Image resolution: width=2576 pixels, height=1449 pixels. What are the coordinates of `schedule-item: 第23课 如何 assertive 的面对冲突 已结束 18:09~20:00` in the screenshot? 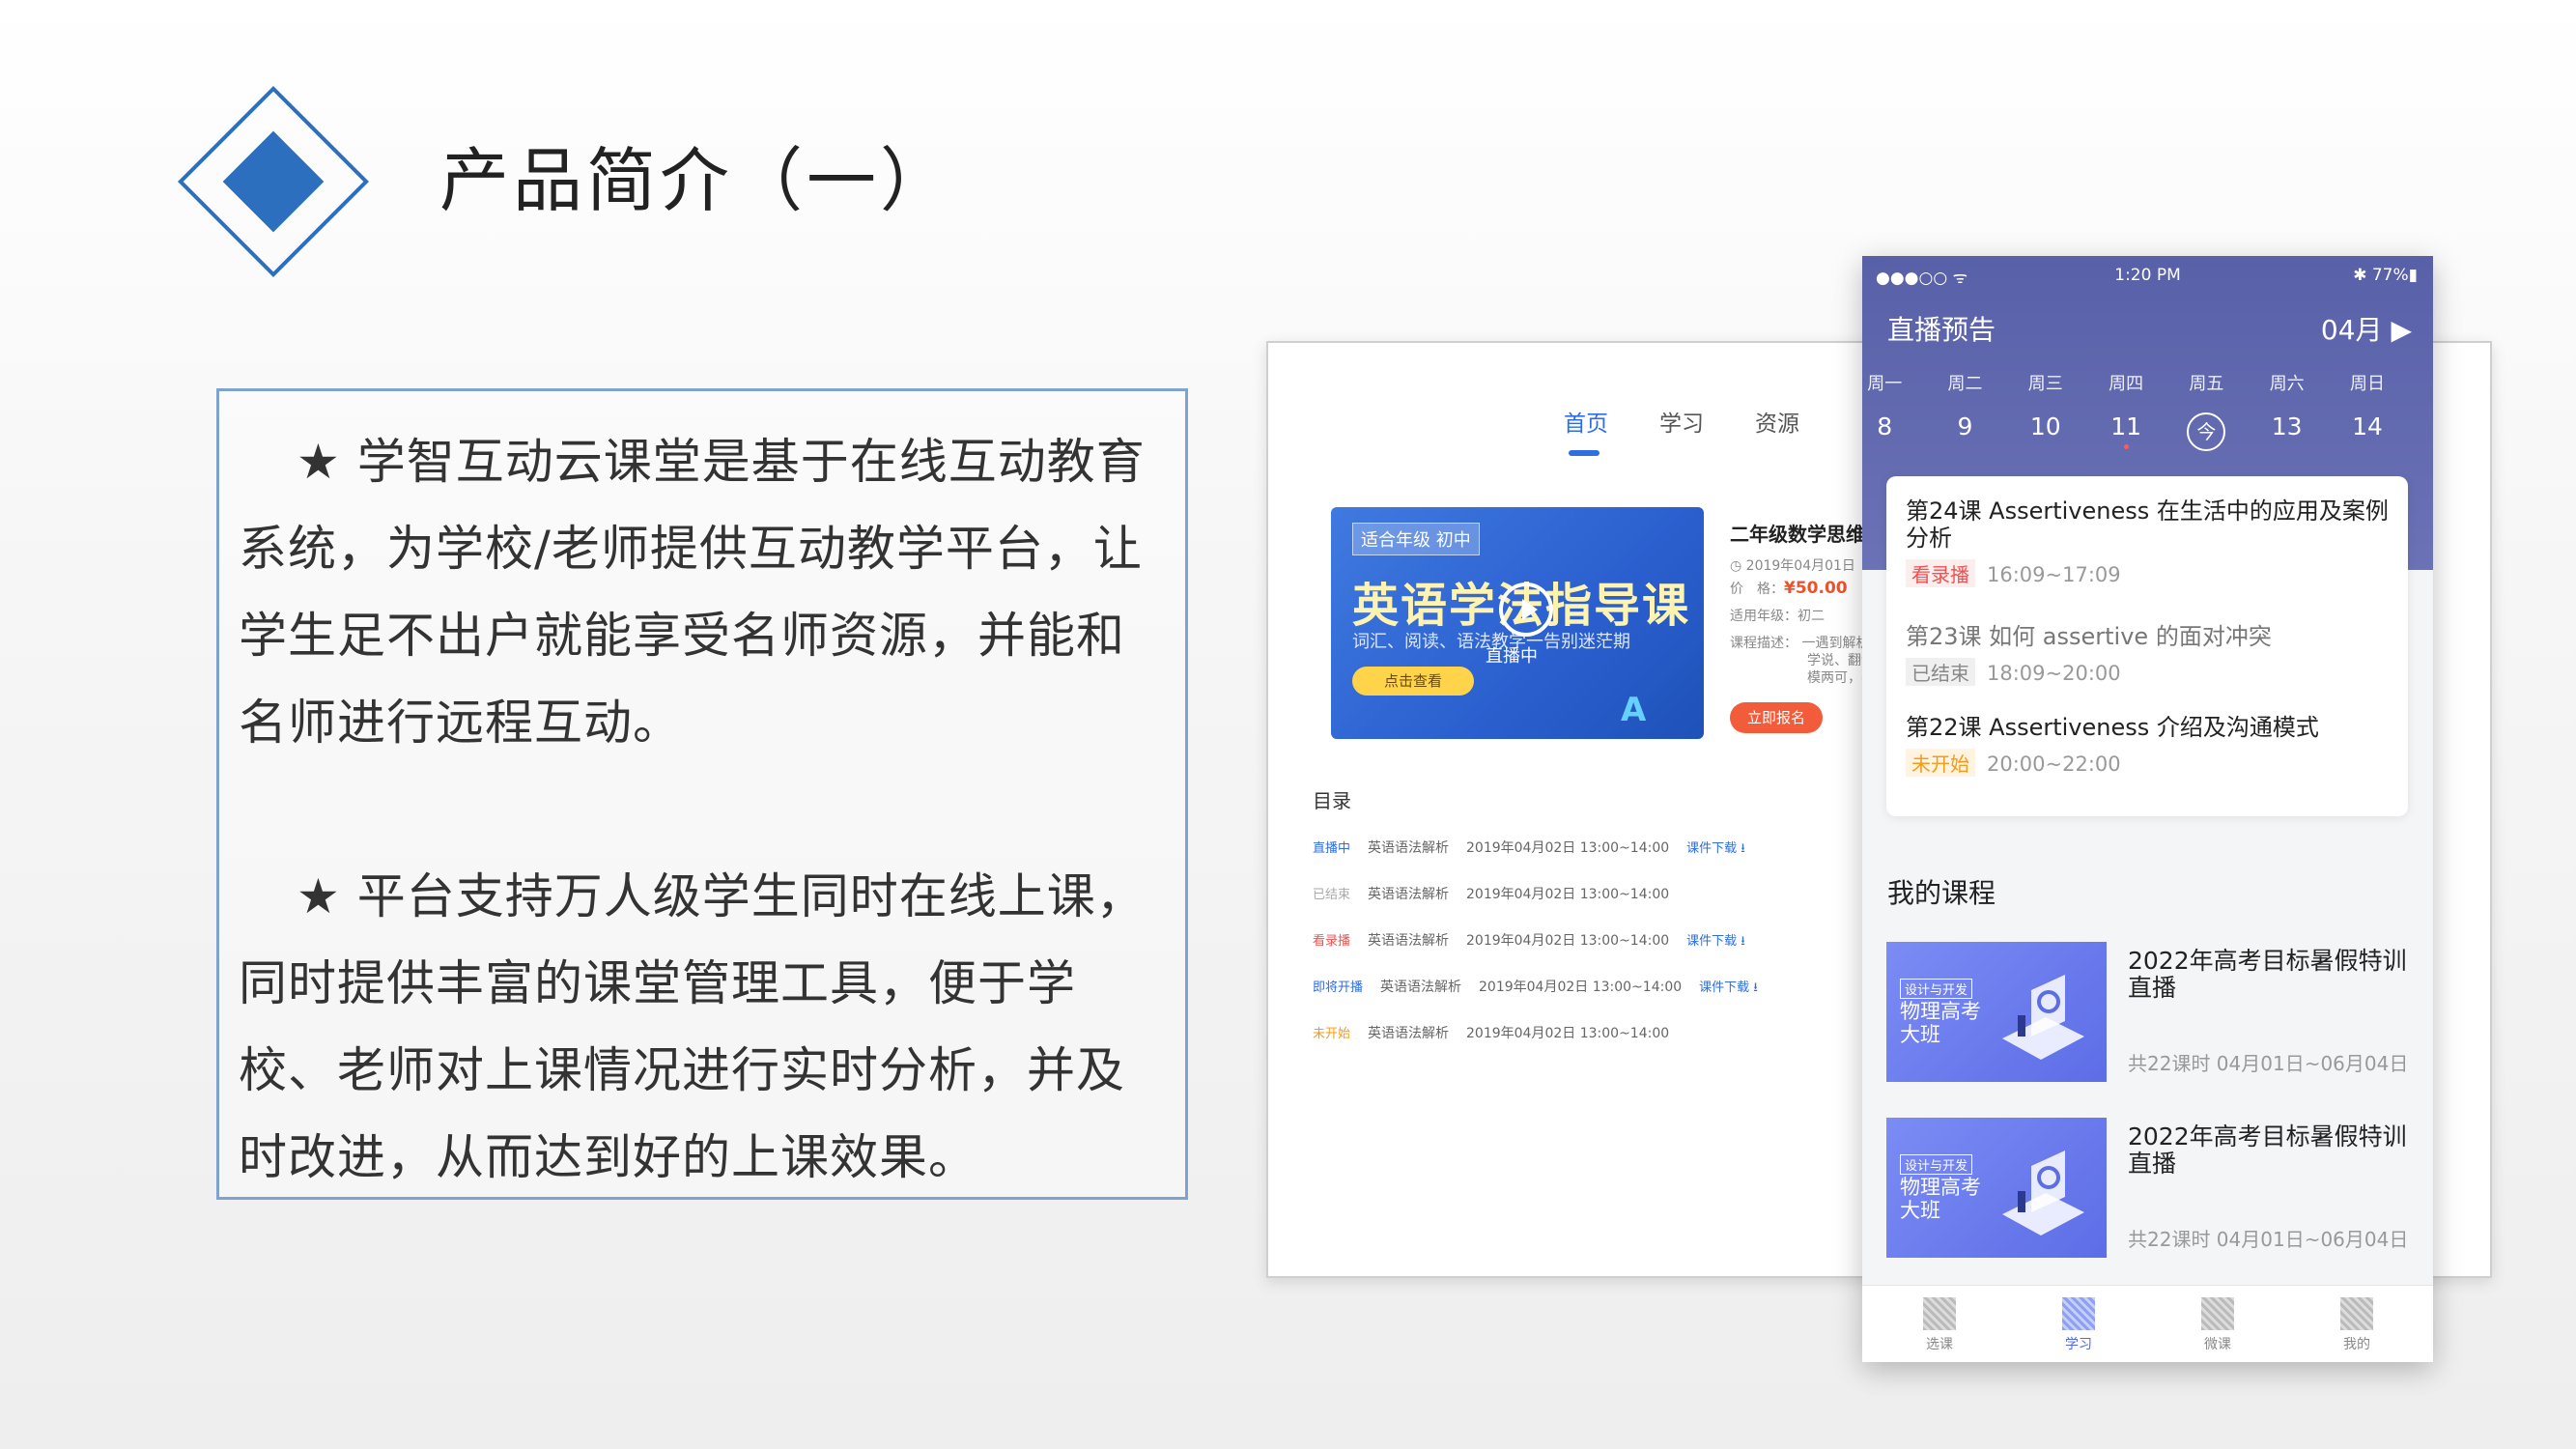 It's located at (2149, 654).